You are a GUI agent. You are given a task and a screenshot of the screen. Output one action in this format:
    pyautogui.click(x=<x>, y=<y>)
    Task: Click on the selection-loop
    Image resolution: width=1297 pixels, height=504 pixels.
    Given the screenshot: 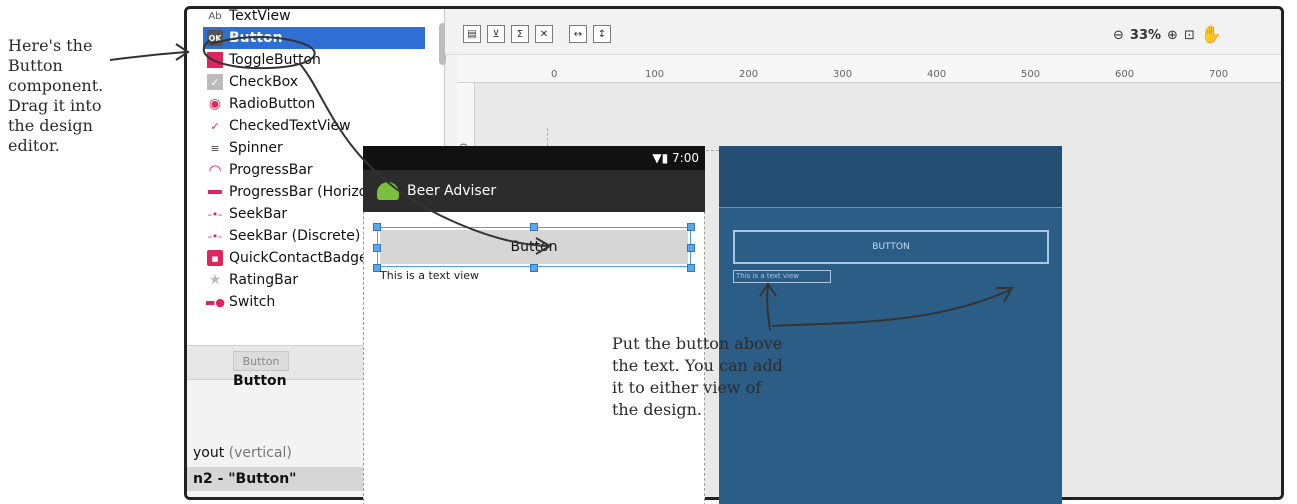 What is the action you would take?
    pyautogui.click(x=259, y=53)
    